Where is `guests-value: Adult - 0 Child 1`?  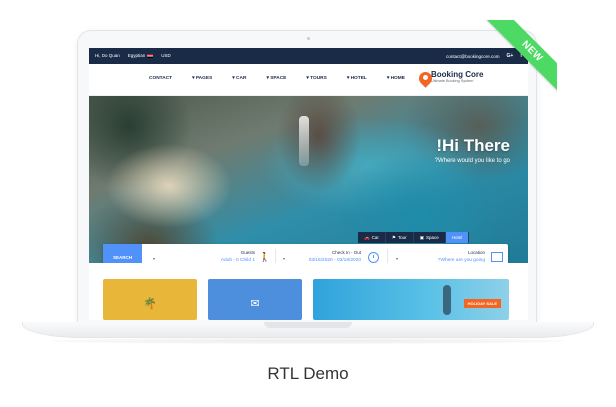 guests-value: Adult - 0 Child 1 is located at coordinates (237, 260).